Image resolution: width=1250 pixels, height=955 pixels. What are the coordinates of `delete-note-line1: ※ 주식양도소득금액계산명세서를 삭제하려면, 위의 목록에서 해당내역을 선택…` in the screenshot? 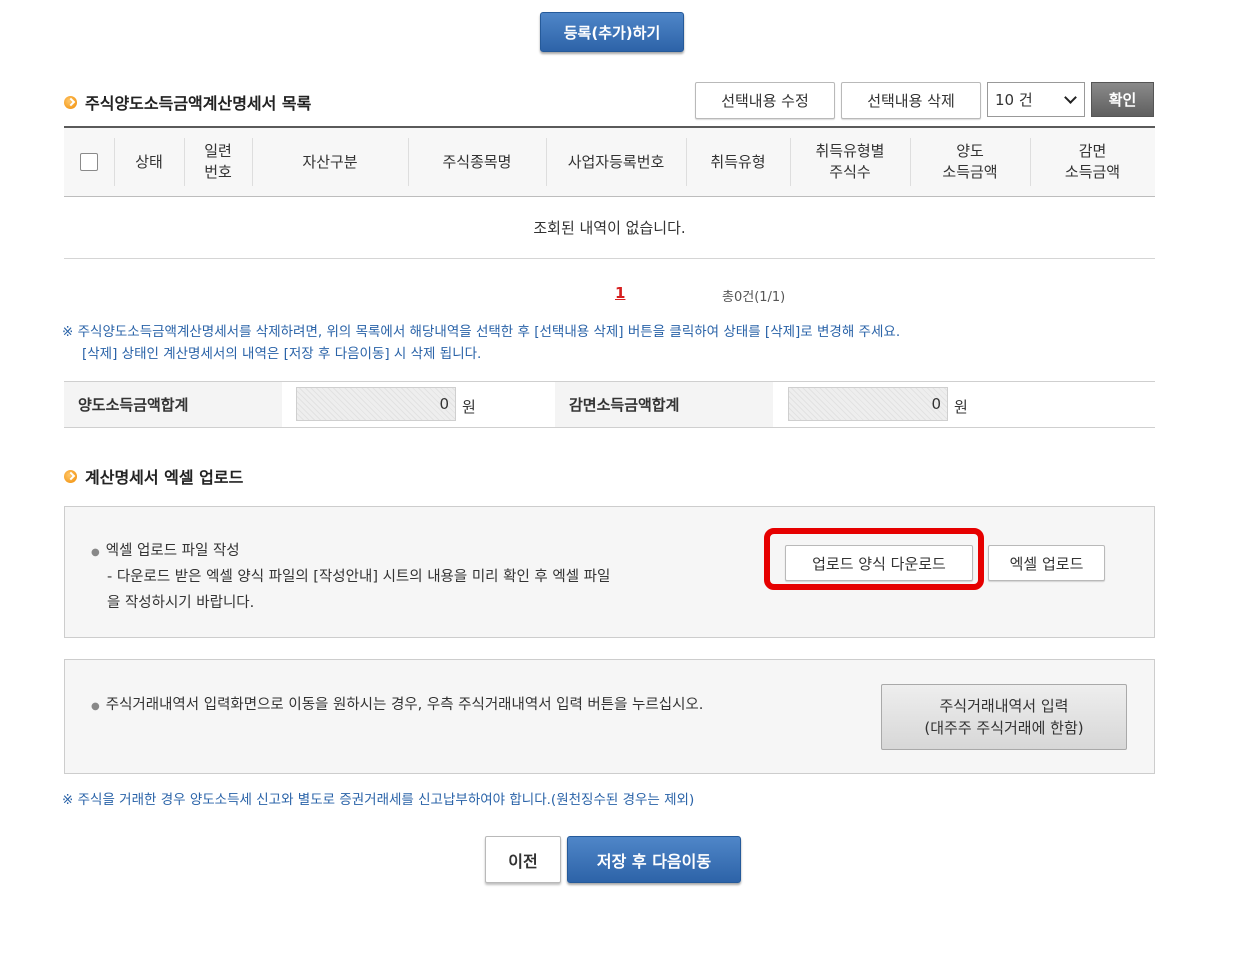 It's located at (481, 332).